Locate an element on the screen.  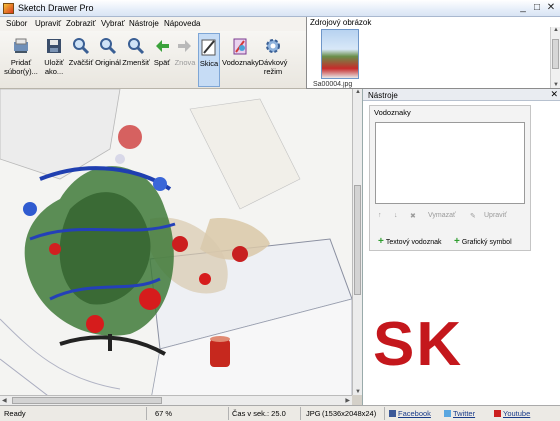
minimize-icon: _ is located at coordinates (523, 7).